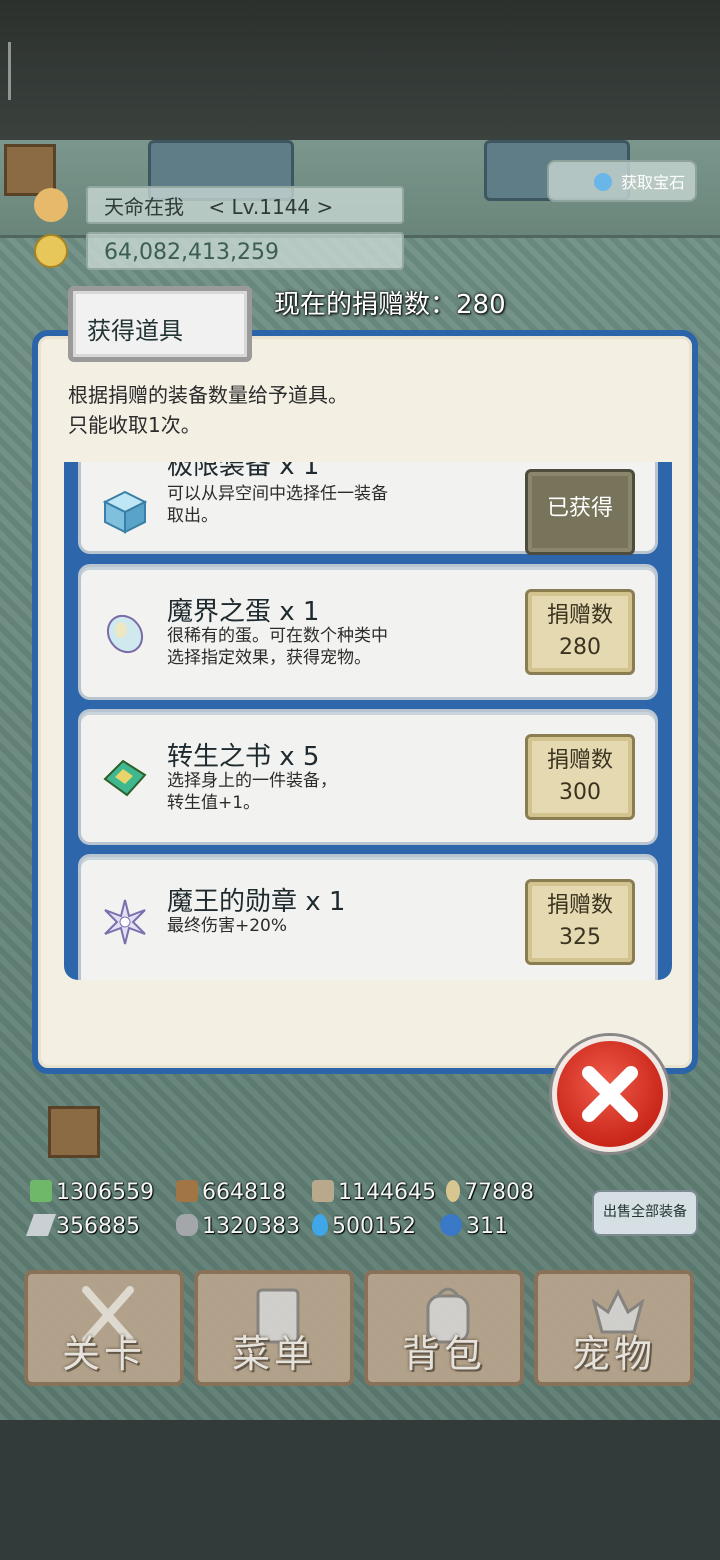 The width and height of the screenshot is (720, 1560). What do you see at coordinates (387, 1192) in the screenshot?
I see `resource-ore-value: 1144645` at bounding box center [387, 1192].